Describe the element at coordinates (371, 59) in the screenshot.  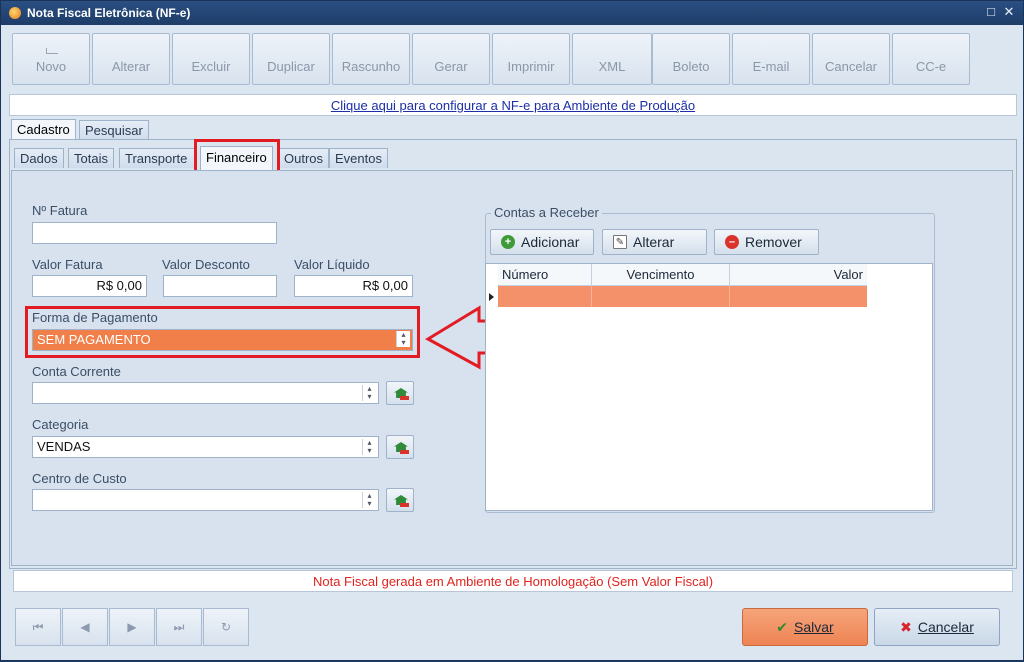
I see `rascunho-button: Rascunho` at that location.